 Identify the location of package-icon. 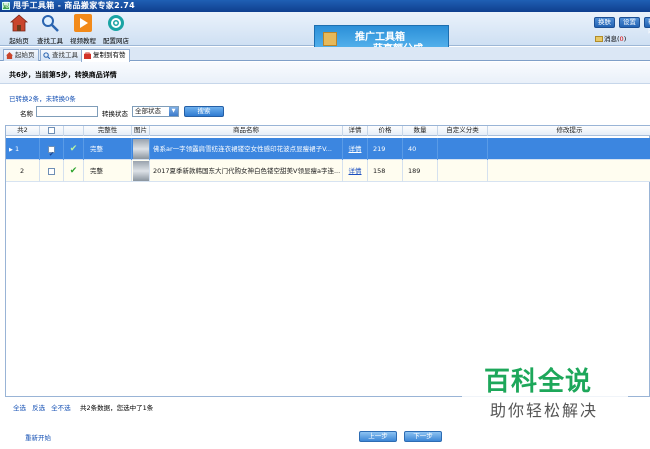
(330, 39).